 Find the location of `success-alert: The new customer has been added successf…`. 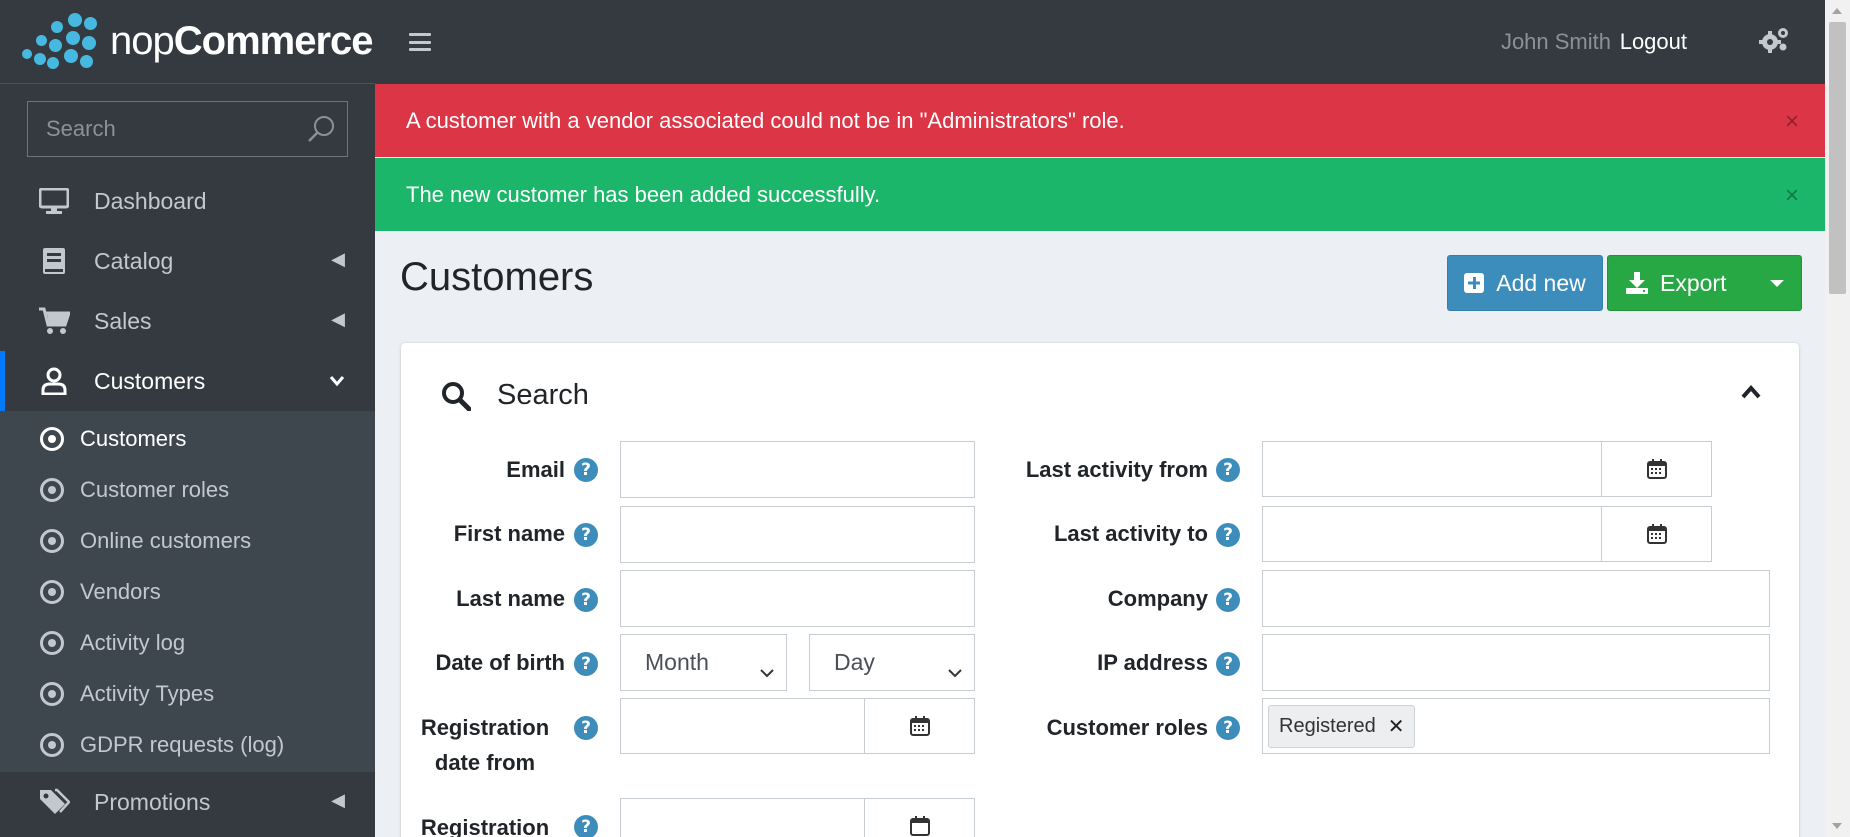

success-alert: The new customer has been added successf… is located at coordinates (1100, 194).